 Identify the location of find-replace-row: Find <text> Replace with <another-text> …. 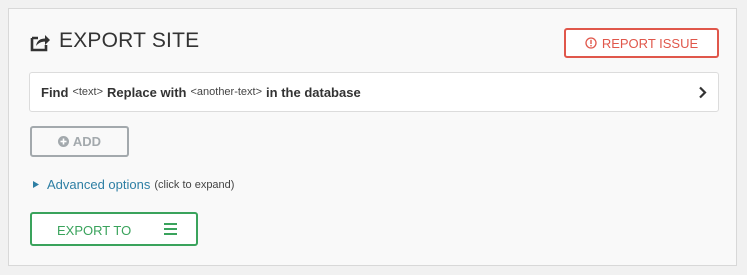
(374, 92).